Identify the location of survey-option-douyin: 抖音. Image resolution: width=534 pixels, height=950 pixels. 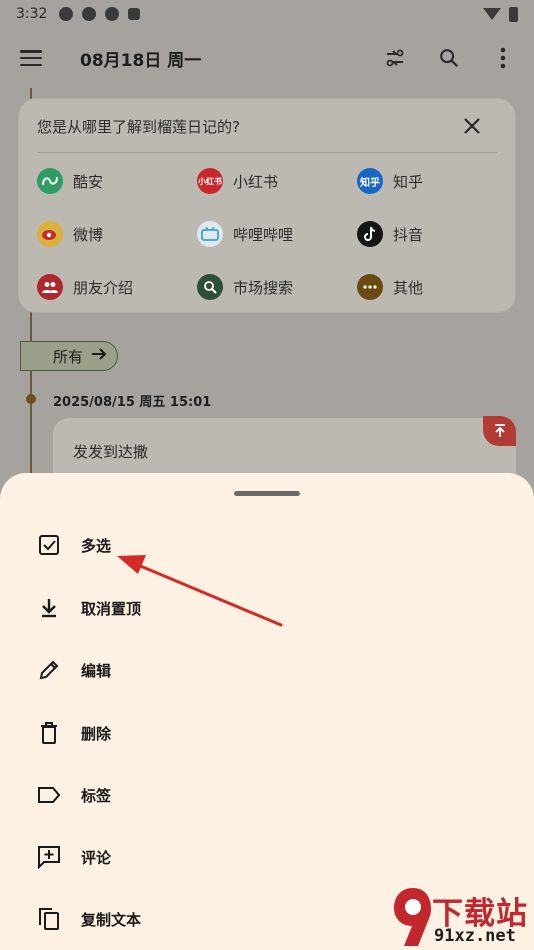
(390, 234).